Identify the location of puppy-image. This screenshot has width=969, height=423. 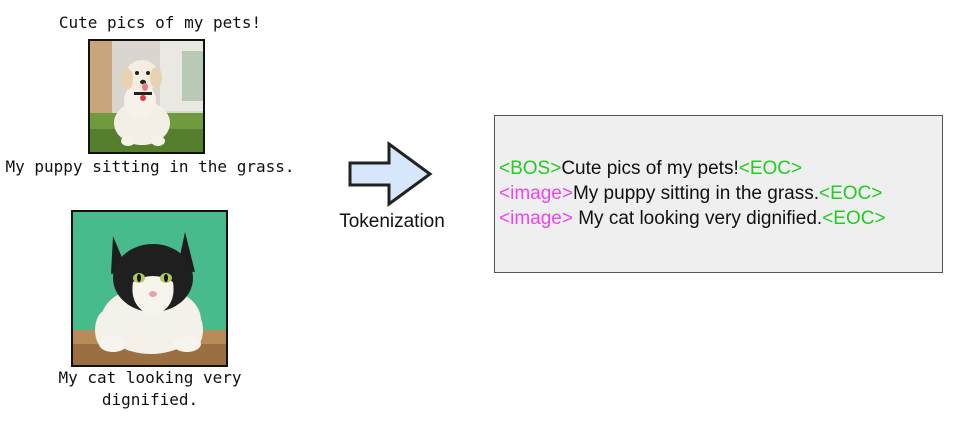
(146, 96).